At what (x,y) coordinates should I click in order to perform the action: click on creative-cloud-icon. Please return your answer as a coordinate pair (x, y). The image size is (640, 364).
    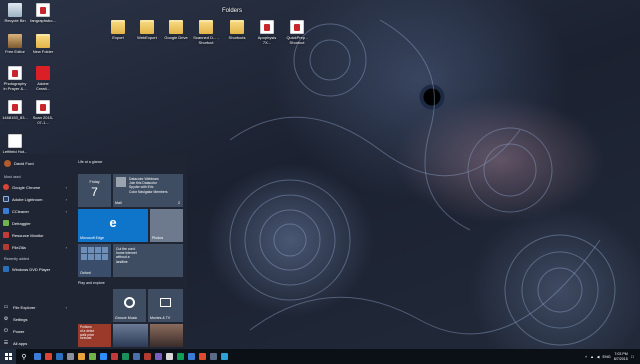
    Looking at the image, I should click on (43, 73).